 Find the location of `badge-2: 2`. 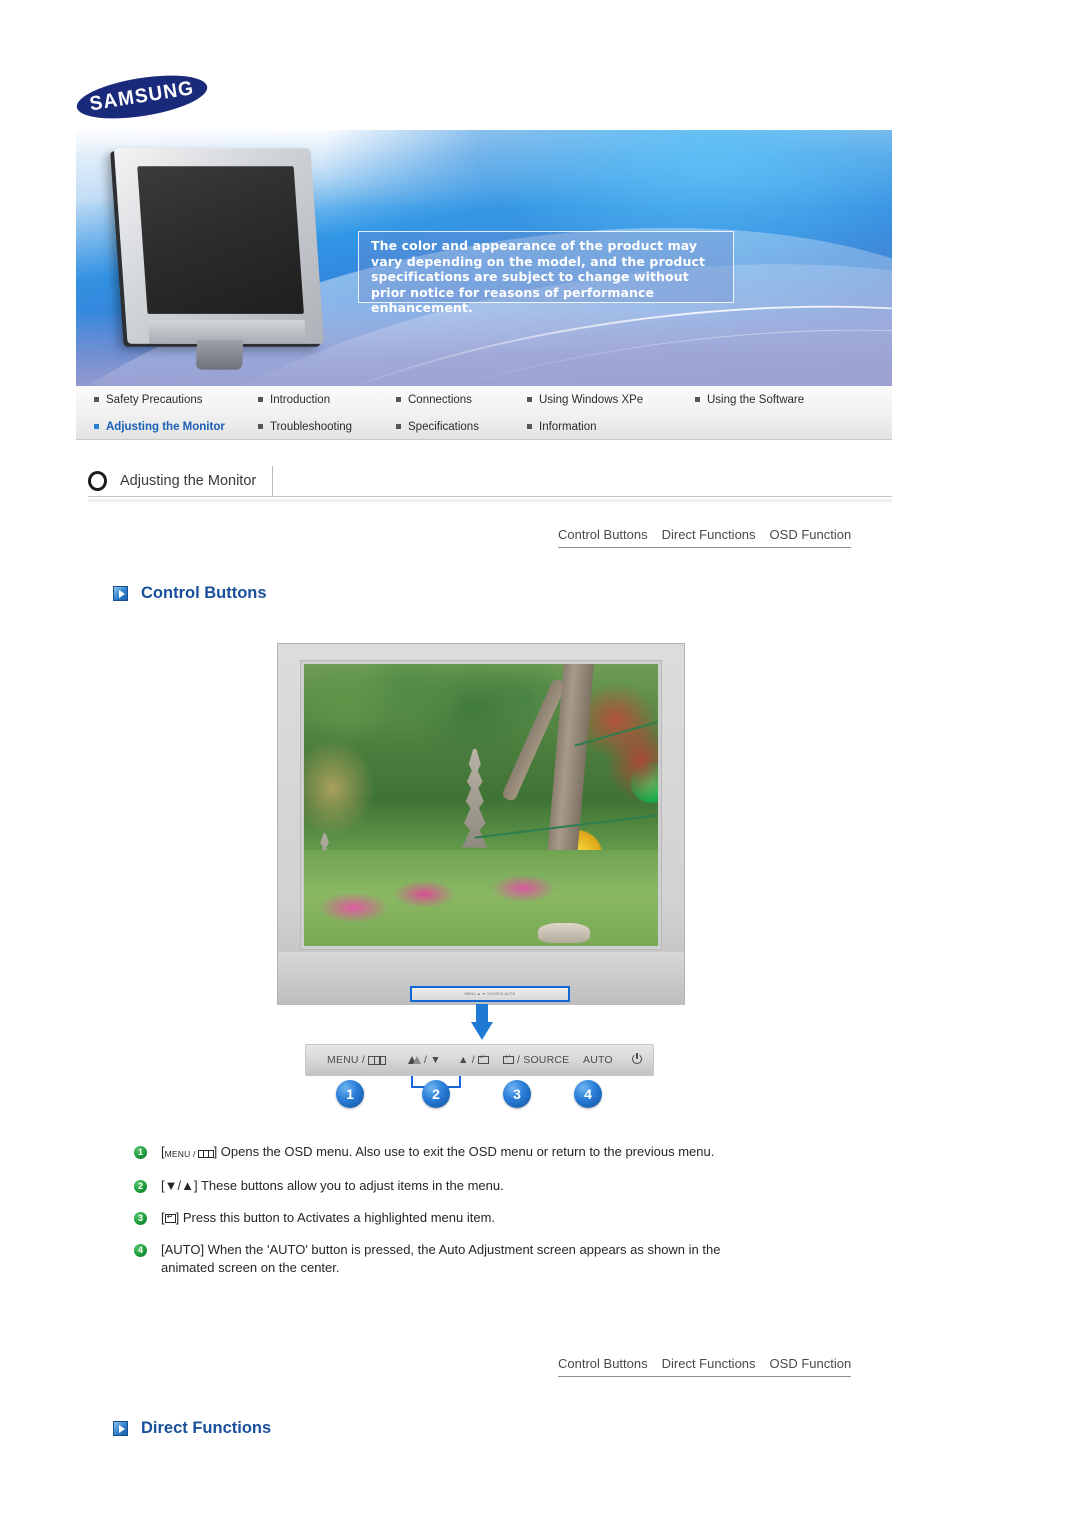

badge-2: 2 is located at coordinates (436, 1094).